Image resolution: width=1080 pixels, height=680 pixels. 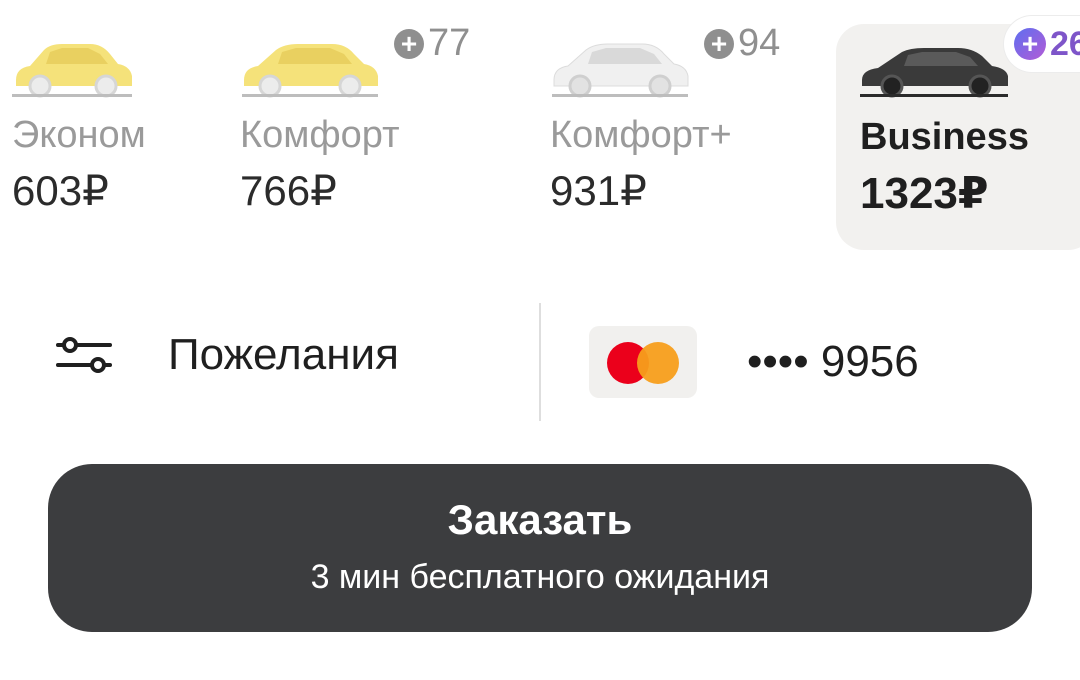 I want to click on payment-method-button: •••• 9956, so click(x=754, y=362).